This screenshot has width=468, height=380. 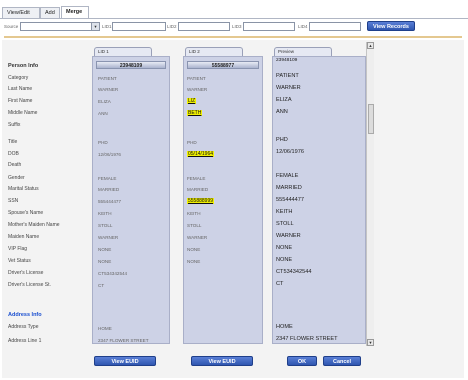 What do you see at coordinates (307, 339) in the screenshot?
I see `preview-address-line-1: 2347 FLOWER STREET` at bounding box center [307, 339].